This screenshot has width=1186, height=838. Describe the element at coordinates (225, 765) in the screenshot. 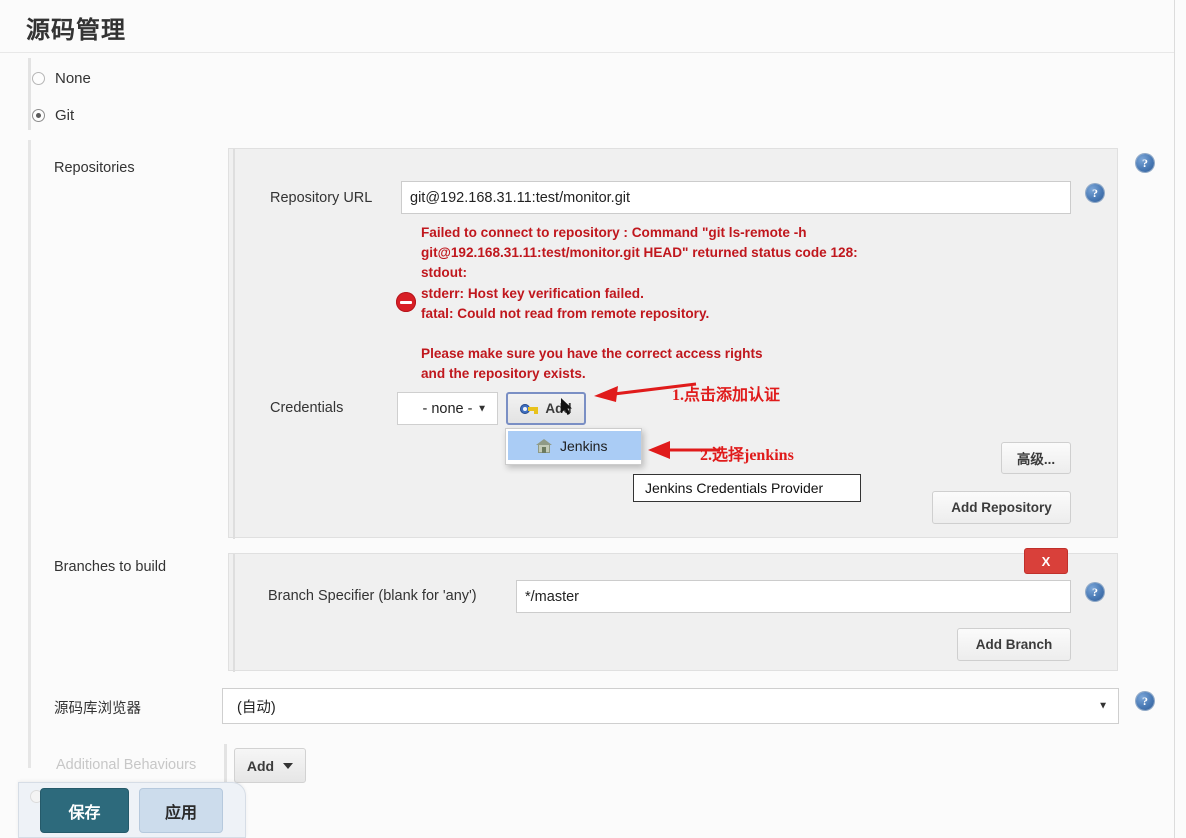

I see `additional-behaviours-spine` at that location.